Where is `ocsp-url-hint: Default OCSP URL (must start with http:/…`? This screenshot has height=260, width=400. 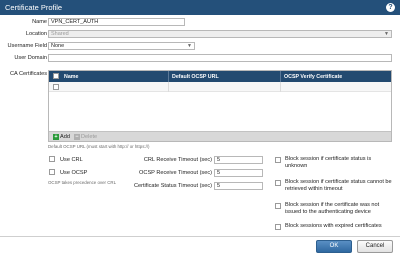
ocsp-url-hint: Default OCSP URL (must start with http:/… is located at coordinates (99, 146).